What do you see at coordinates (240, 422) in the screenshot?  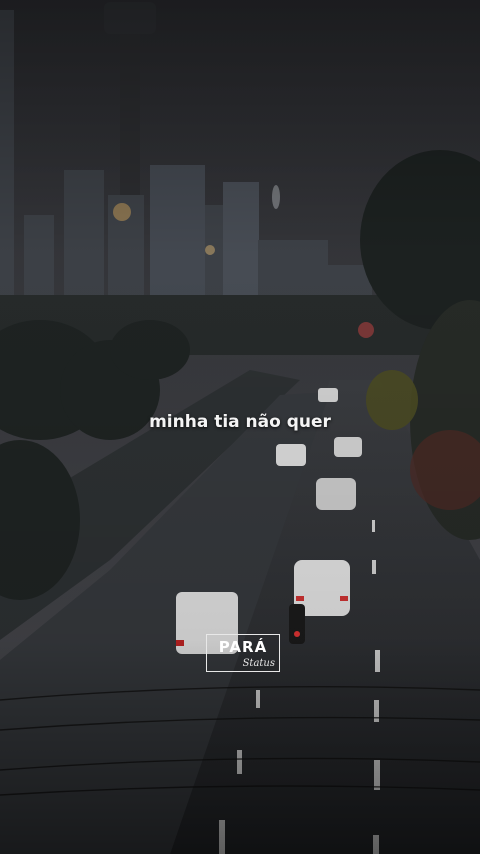 I see `lyrics-caption: minha tia não quer` at bounding box center [240, 422].